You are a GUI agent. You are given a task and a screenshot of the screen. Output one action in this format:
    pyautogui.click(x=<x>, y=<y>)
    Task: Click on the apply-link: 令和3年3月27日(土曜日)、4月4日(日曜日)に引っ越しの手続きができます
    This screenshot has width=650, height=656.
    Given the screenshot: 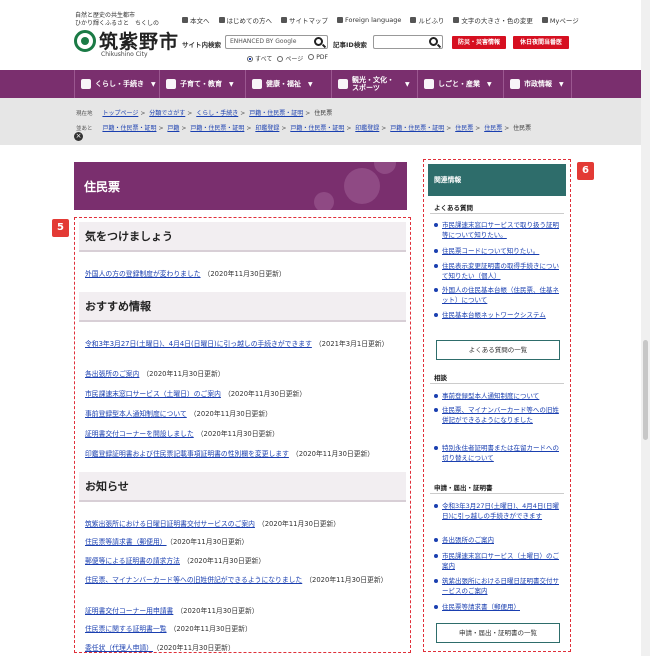 What is the action you would take?
    pyautogui.click(x=498, y=511)
    